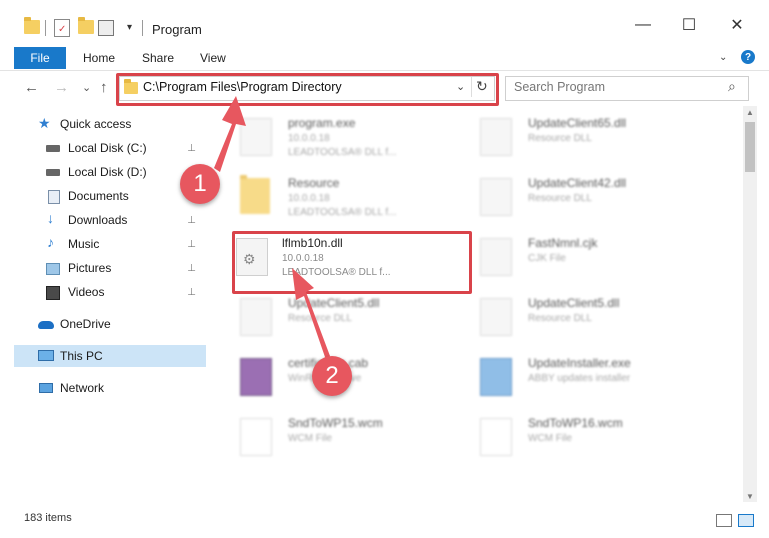 The image size is (769, 538). What do you see at coordinates (750, 112) in the screenshot?
I see `scroll-up-icon: ▲` at bounding box center [750, 112].